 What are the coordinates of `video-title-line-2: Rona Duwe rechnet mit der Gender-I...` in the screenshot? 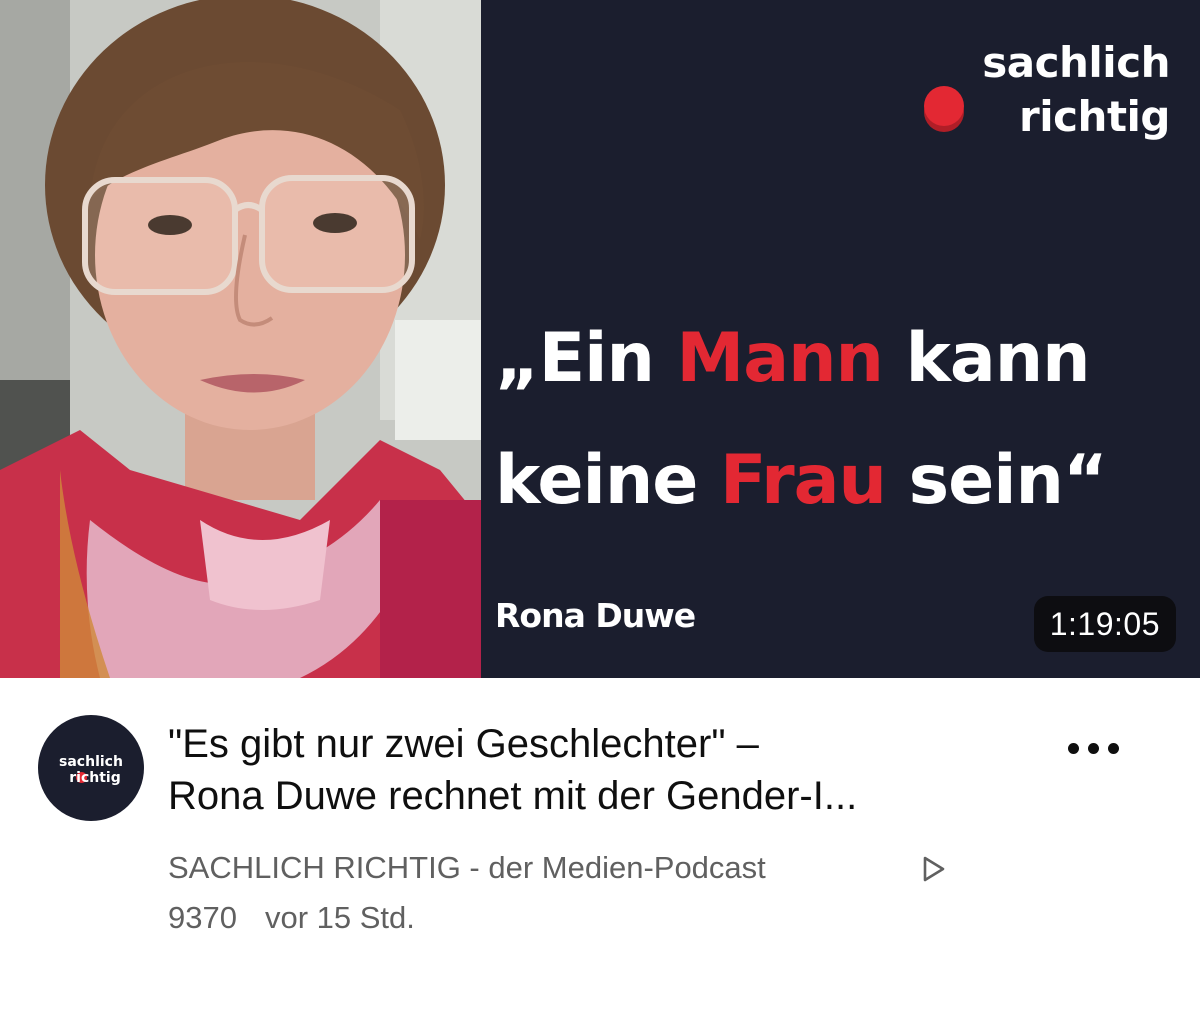 It's located at (513, 796).